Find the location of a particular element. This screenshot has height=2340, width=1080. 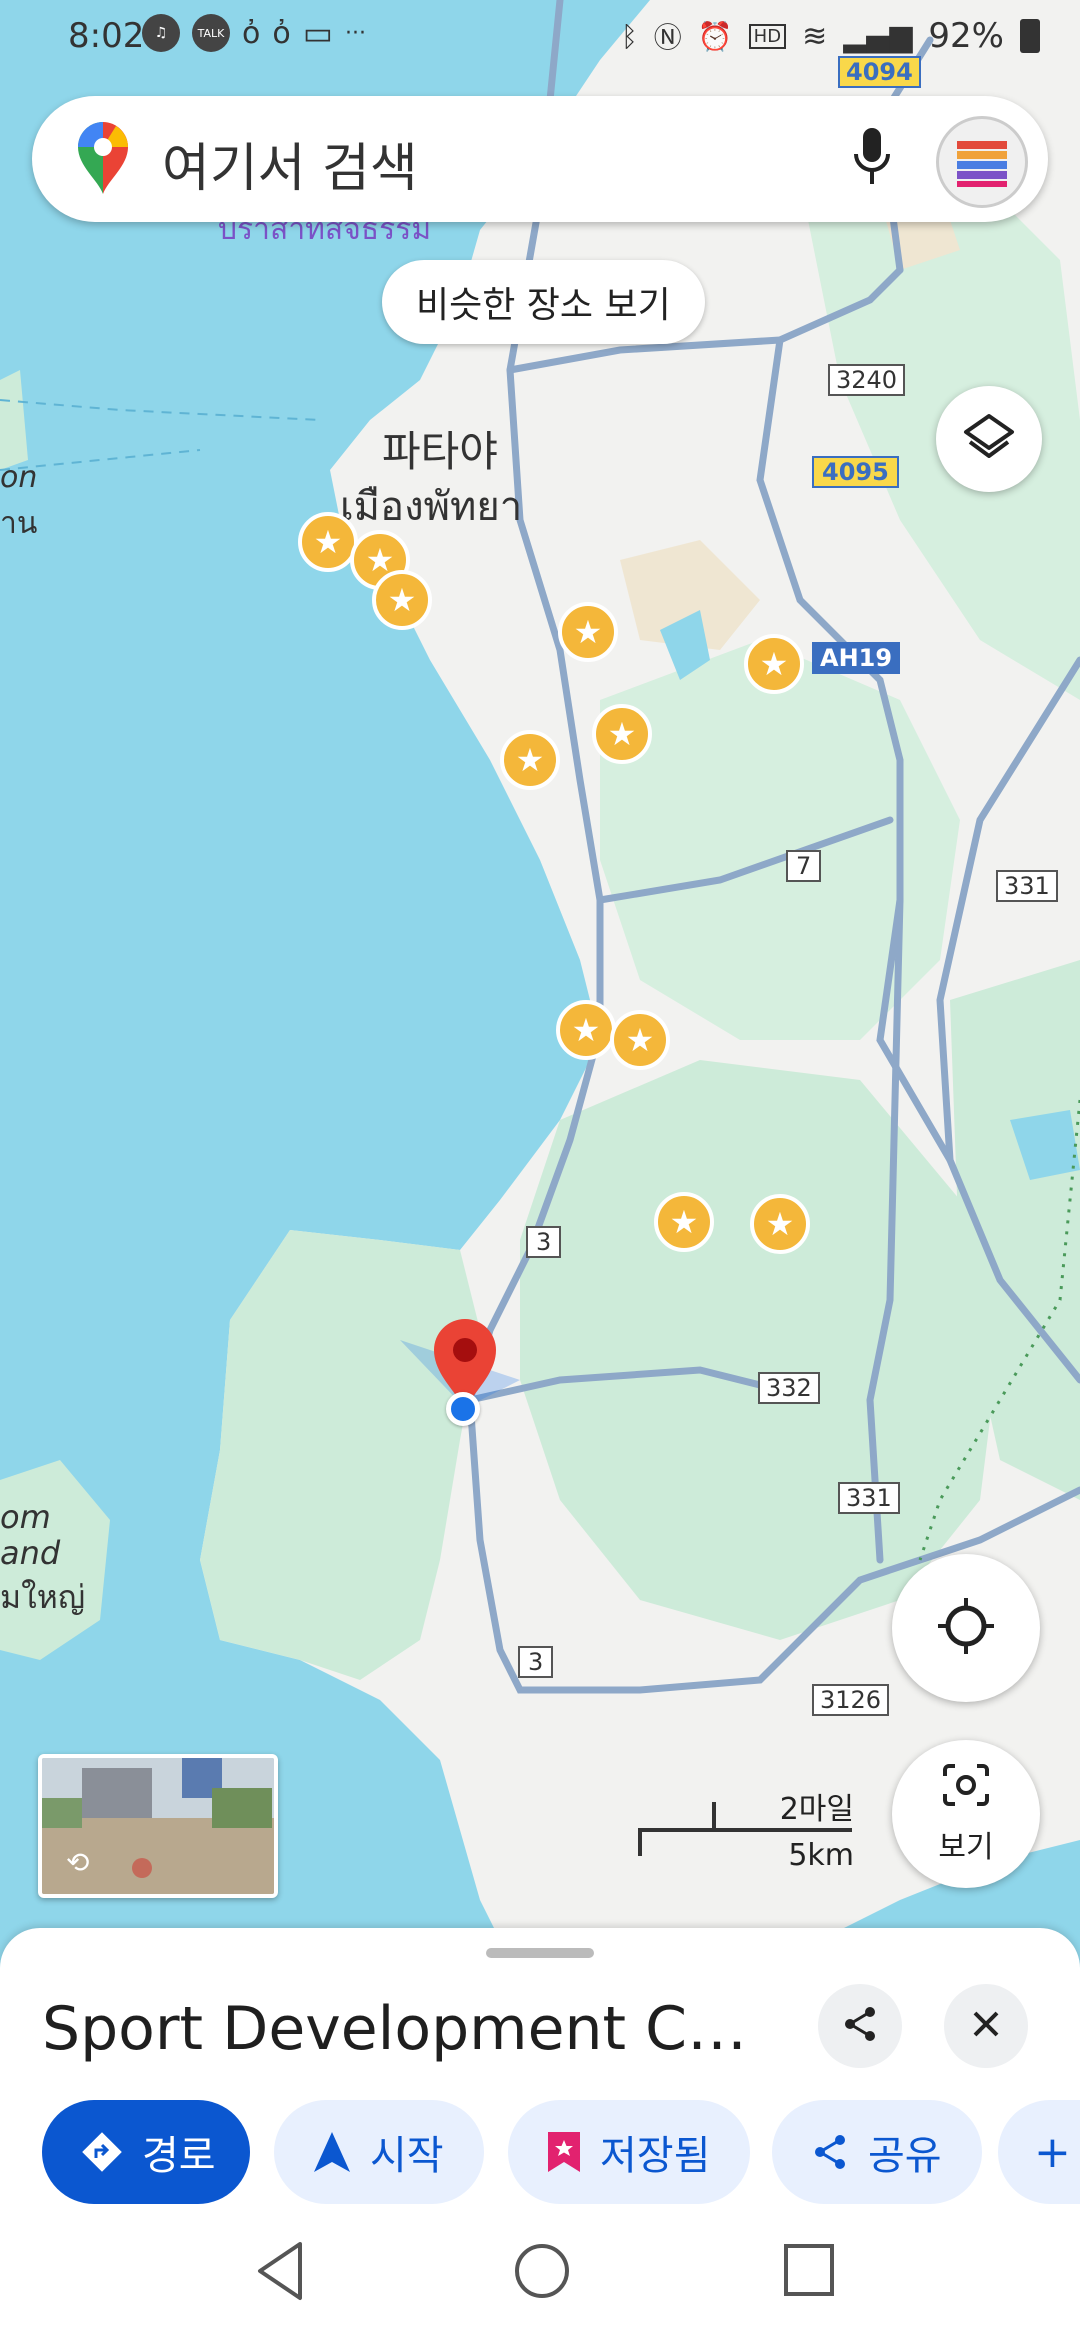

directions-icon is located at coordinates (102, 2152).